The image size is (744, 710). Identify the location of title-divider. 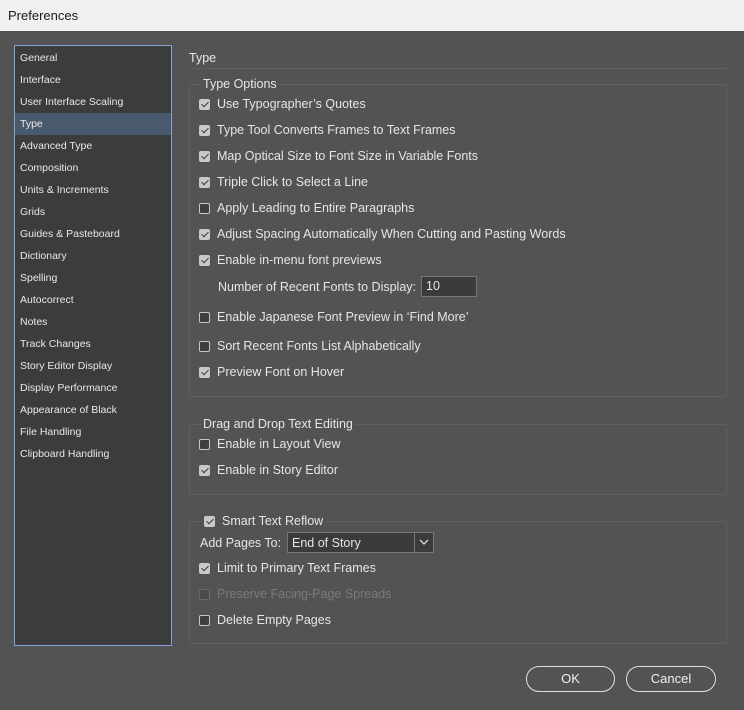
(458, 68).